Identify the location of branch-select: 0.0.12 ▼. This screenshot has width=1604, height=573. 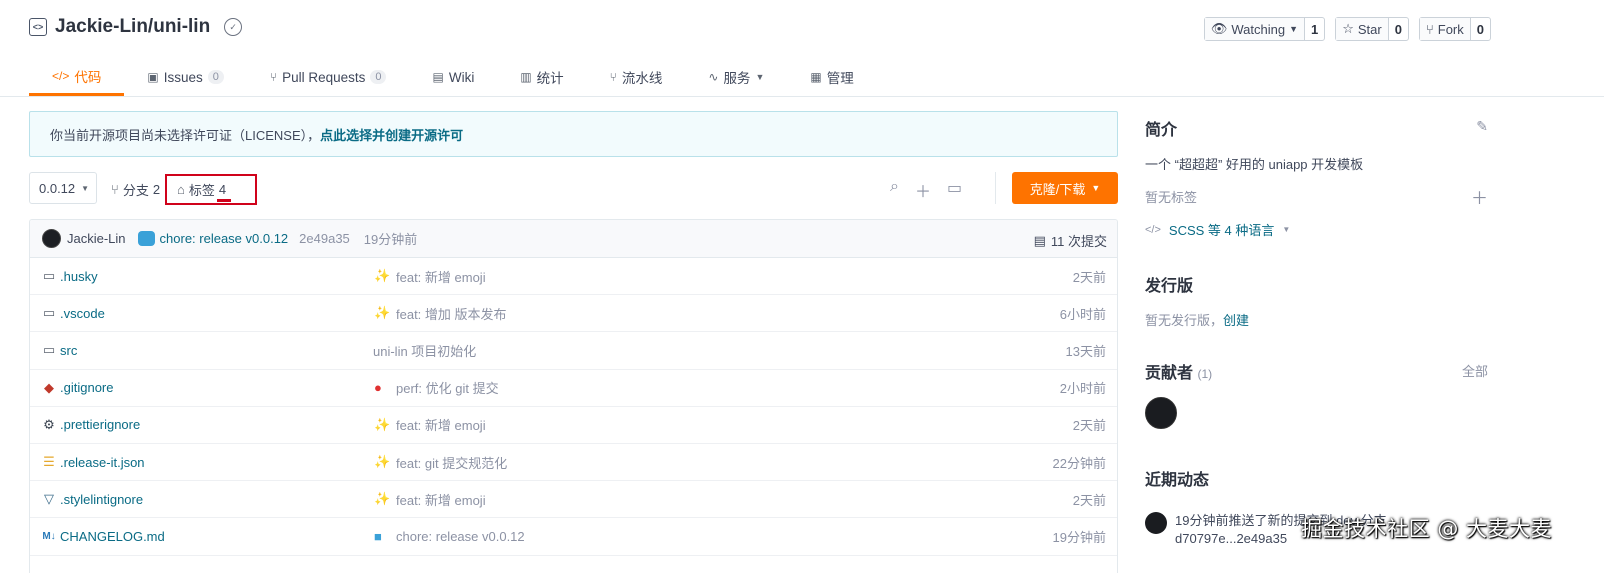
(63, 188).